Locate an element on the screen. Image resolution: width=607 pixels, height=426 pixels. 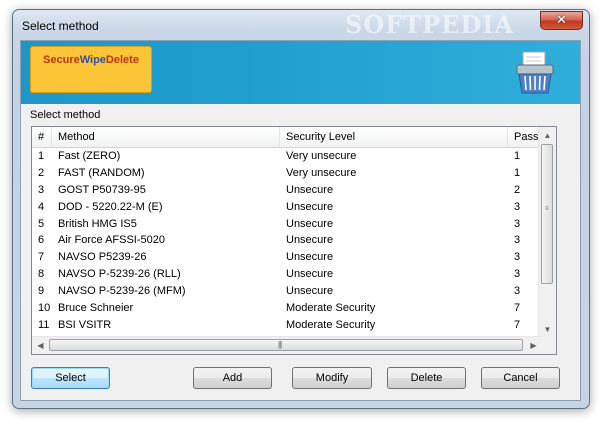
table-row: 8 NAVSO P-5239-26 (RLL) Unsecure 3 is located at coordinates (287, 274).